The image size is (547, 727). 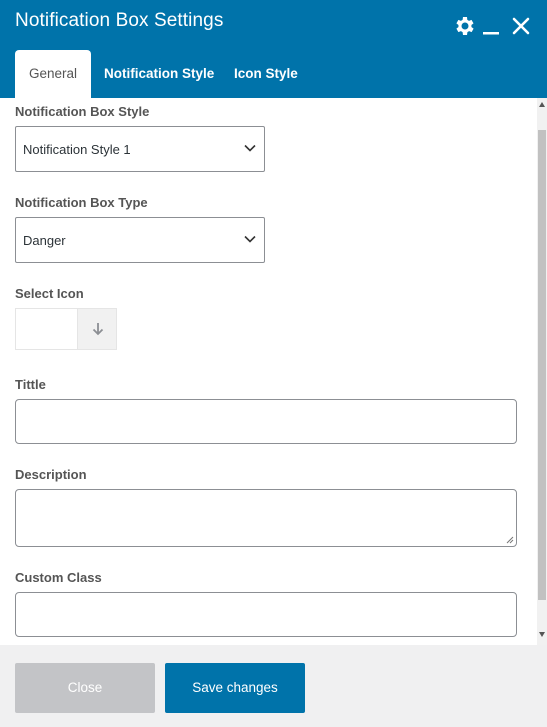 I want to click on scrollbar, so click(x=542, y=371).